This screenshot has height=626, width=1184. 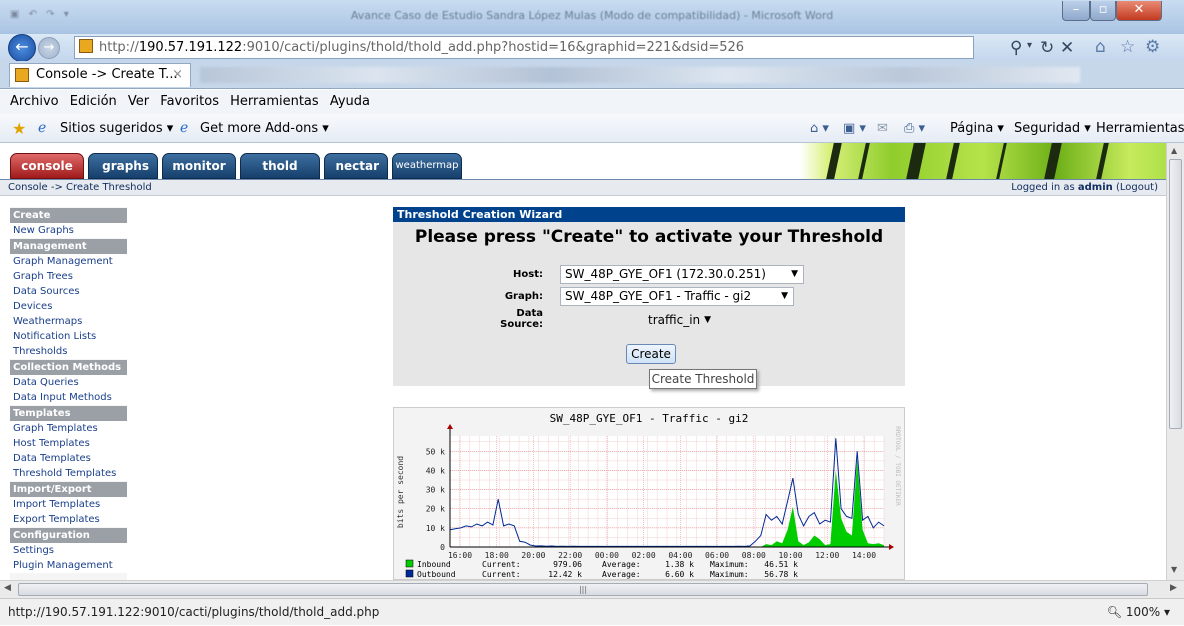 I want to click on forward-button: →, so click(x=49, y=48).